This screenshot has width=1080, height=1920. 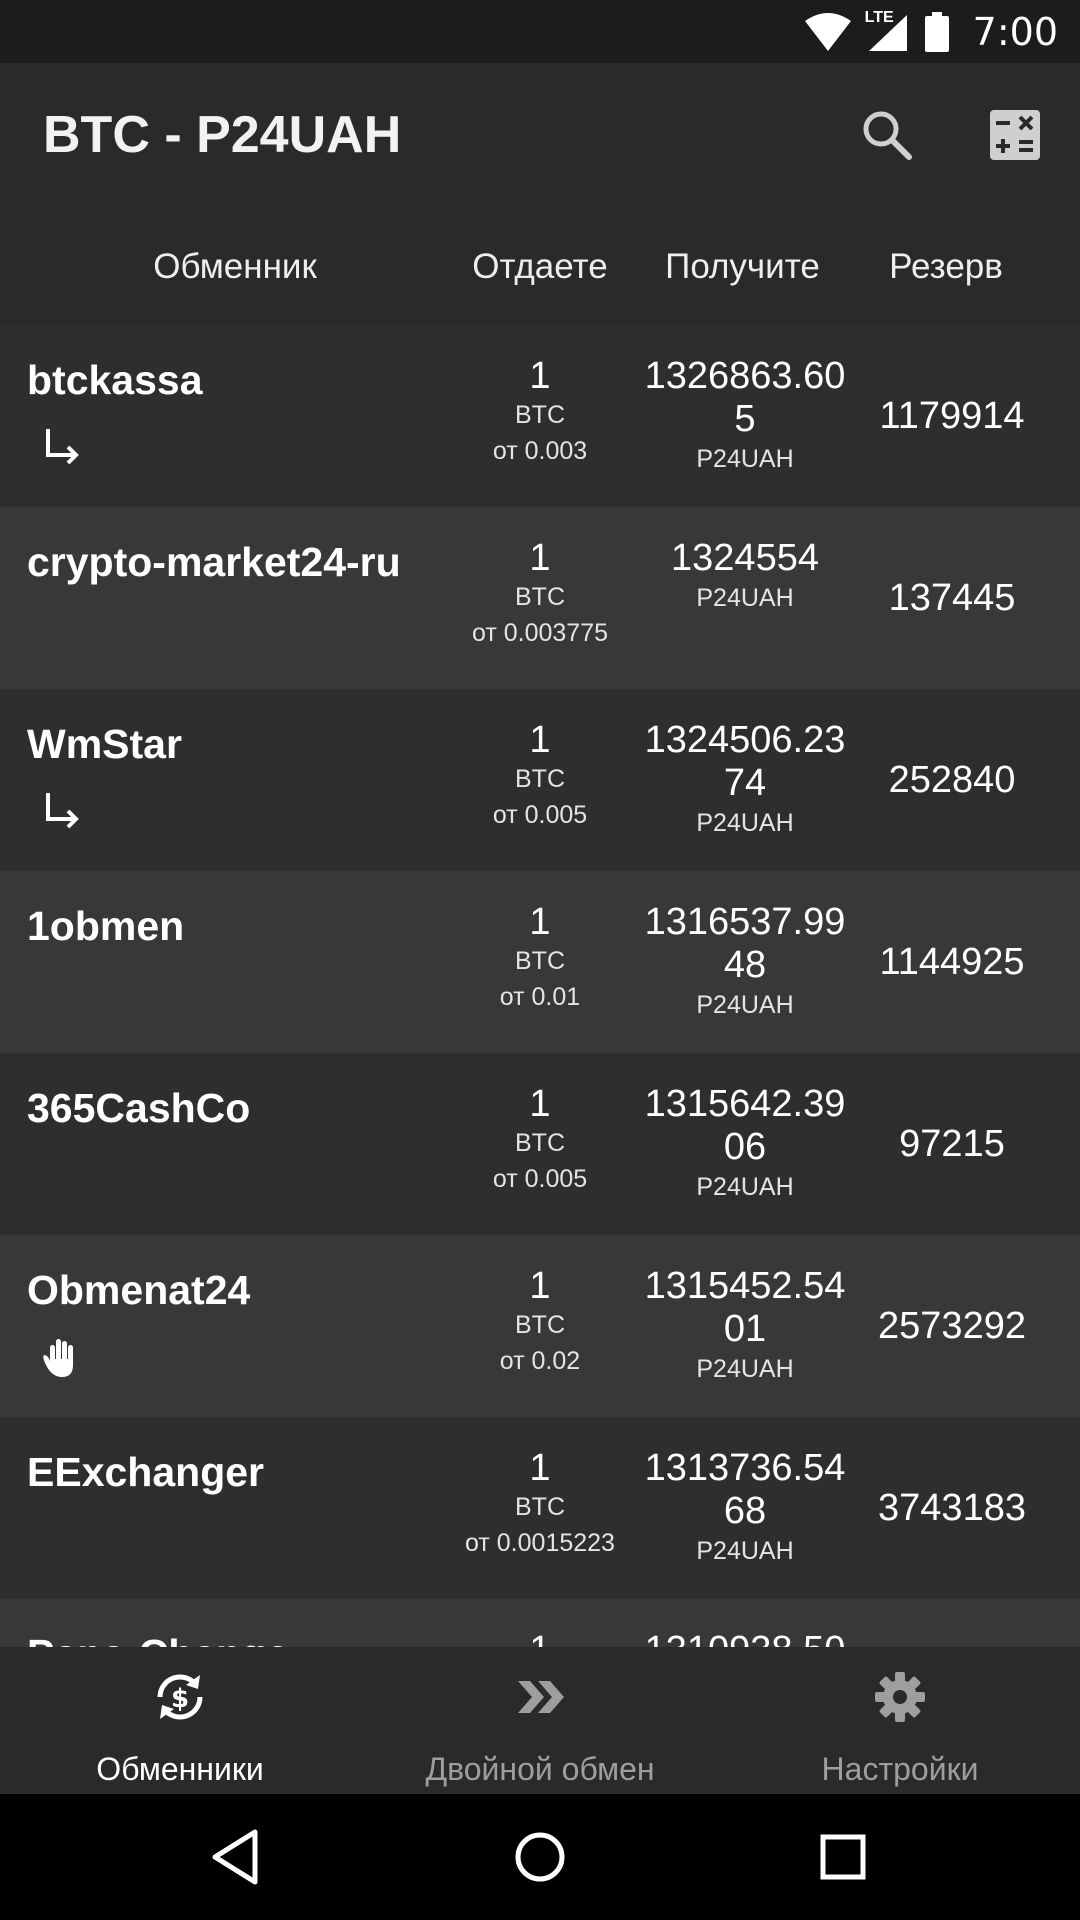 I want to click on get-amount: 1326863.605, so click(x=745, y=397).